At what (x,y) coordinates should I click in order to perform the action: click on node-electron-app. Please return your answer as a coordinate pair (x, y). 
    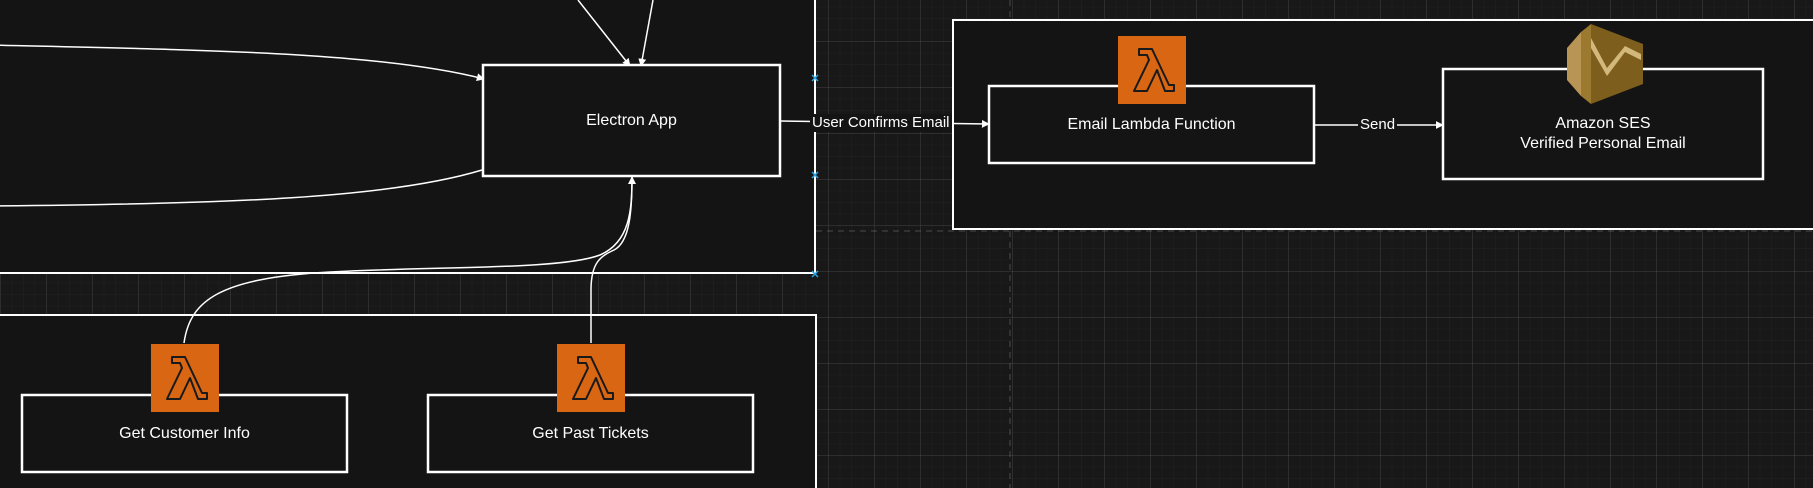
    Looking at the image, I should click on (631, 120).